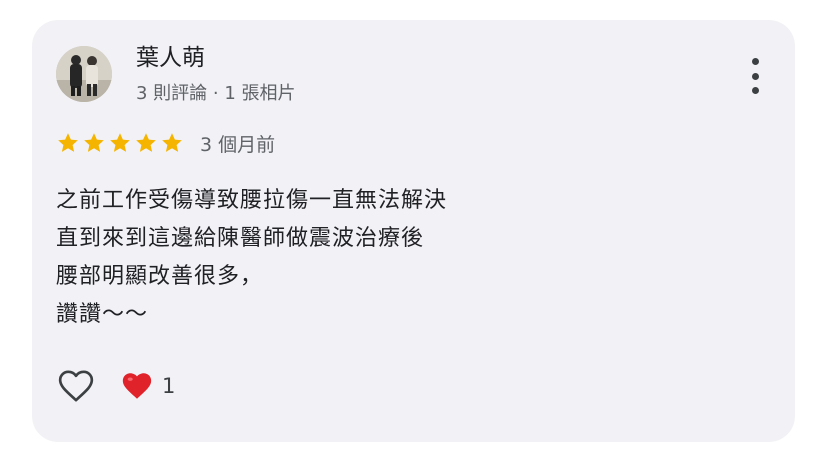  What do you see at coordinates (252, 200) in the screenshot?
I see `review-text-line: 之前工作受傷導致腰拉傷一直無法解決` at bounding box center [252, 200].